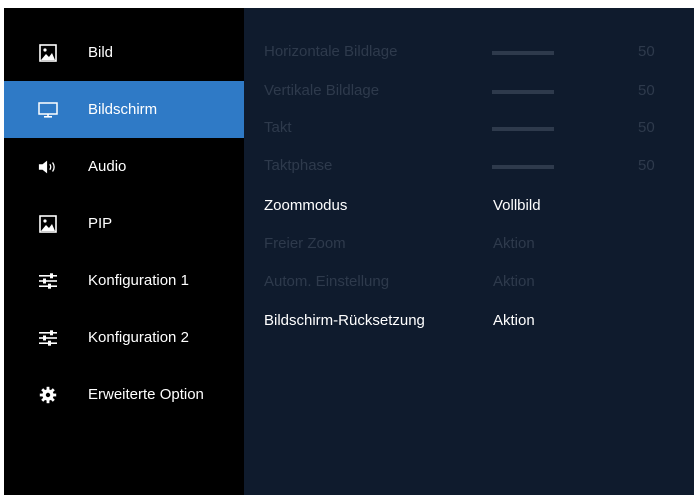 The height and width of the screenshot is (498, 699). Describe the element at coordinates (514, 243) in the screenshot. I see `free-zoom-action: Aktion` at that location.